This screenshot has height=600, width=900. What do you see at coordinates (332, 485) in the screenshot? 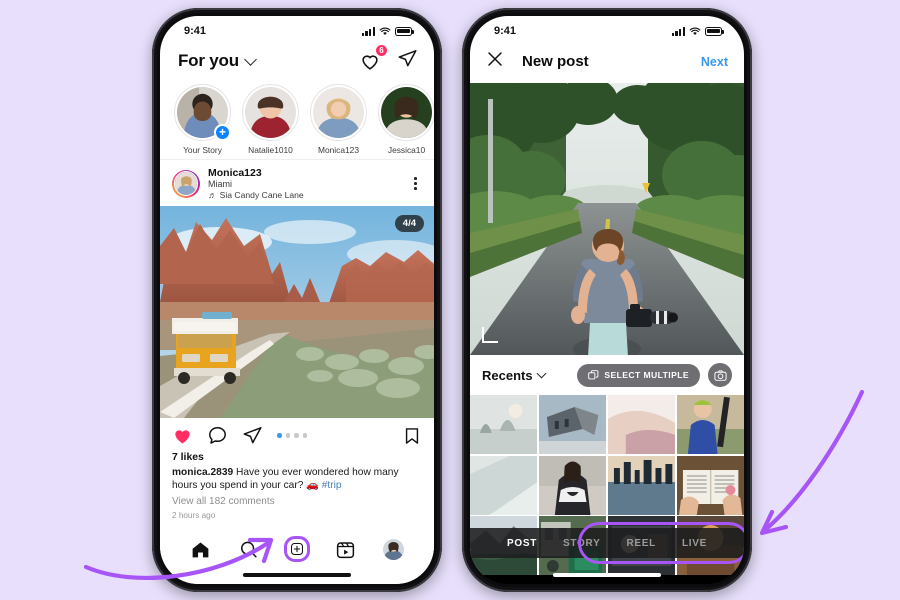
I see `caption-hashtag: #trip` at bounding box center [332, 485].